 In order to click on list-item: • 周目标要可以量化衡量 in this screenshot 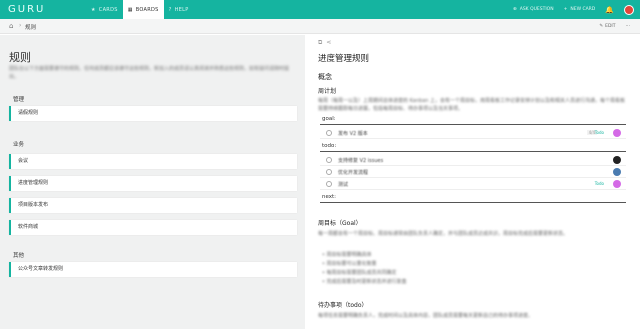, I will do `click(349, 264)`.